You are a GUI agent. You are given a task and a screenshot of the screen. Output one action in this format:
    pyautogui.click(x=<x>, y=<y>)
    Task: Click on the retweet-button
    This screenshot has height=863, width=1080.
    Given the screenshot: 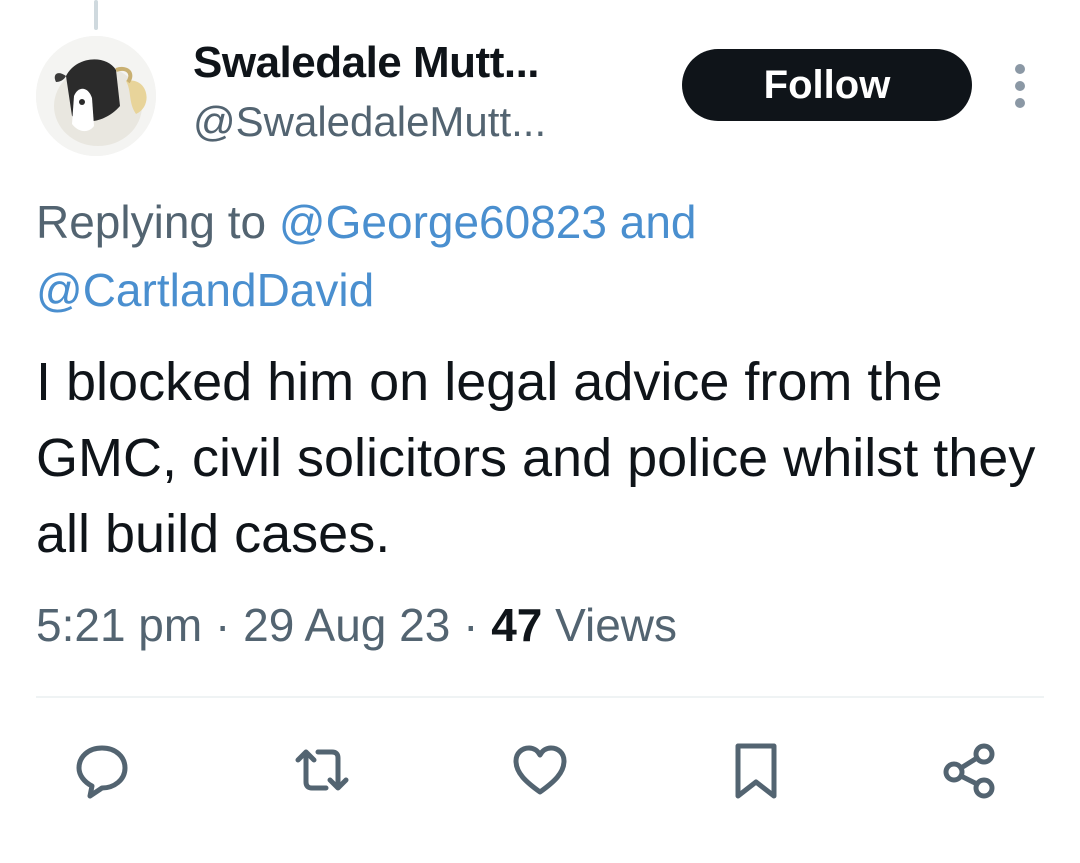 What is the action you would take?
    pyautogui.click(x=322, y=770)
    